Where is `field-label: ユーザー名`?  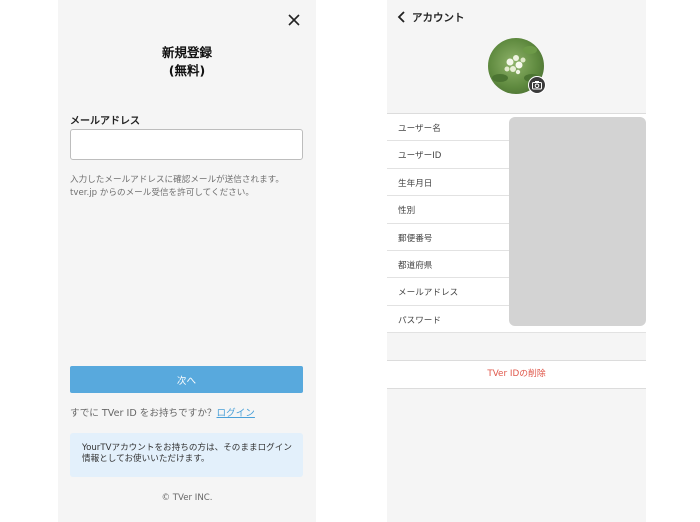
field-label: ユーザー名 is located at coordinates (419, 129).